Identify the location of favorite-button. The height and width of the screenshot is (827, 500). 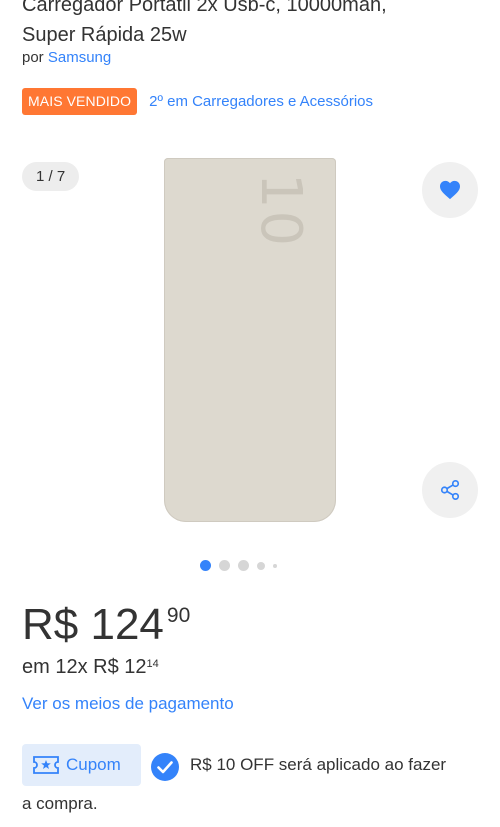
(450, 190).